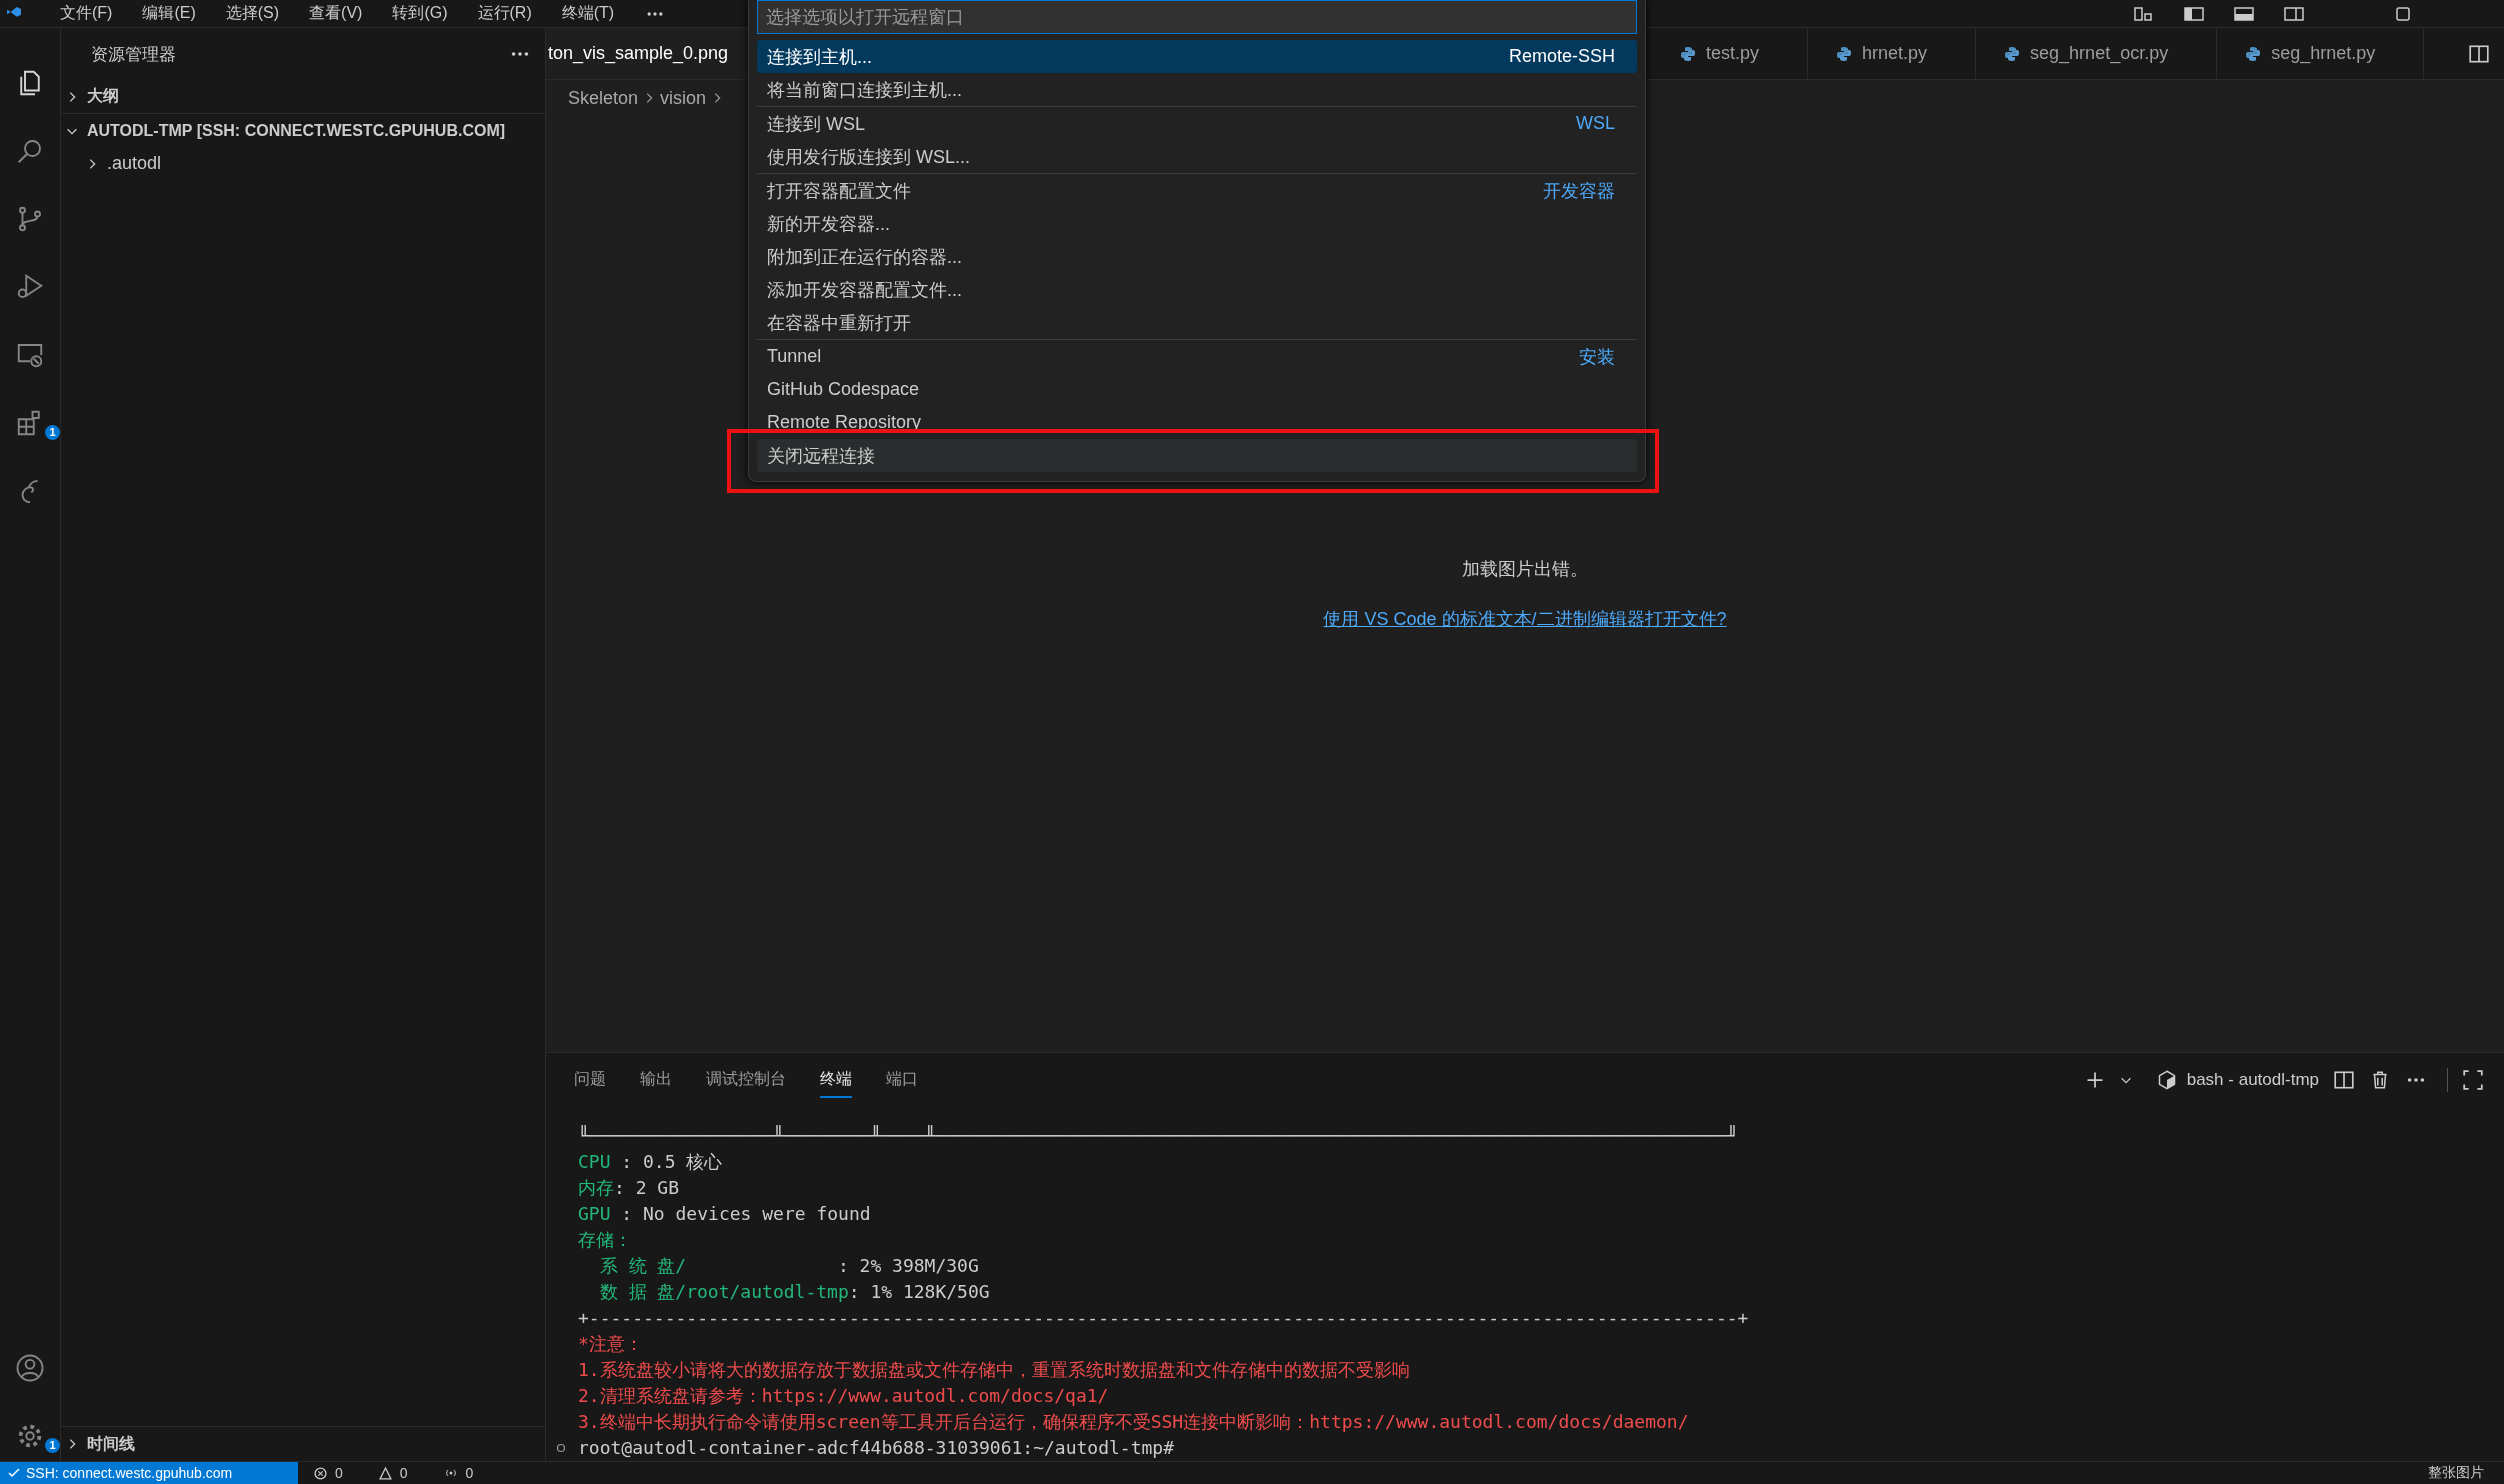 The height and width of the screenshot is (1484, 2504). Describe the element at coordinates (723, 1291) in the screenshot. I see `terminal-label: 数 据 盘/root/autodl-tmp` at that location.